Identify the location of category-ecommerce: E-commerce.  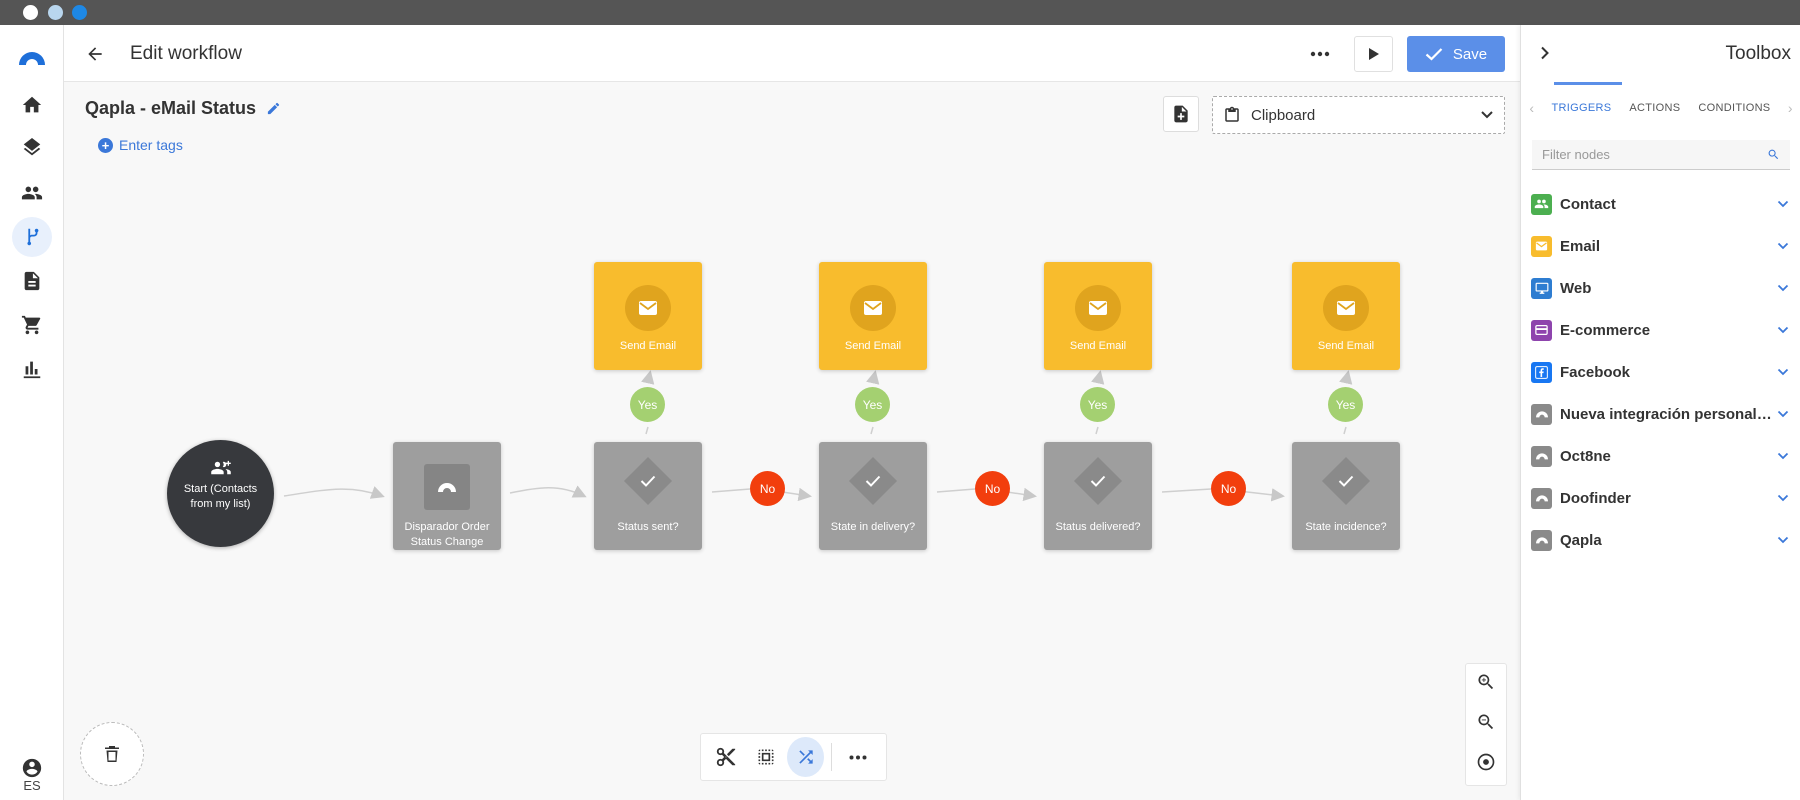
(1662, 330).